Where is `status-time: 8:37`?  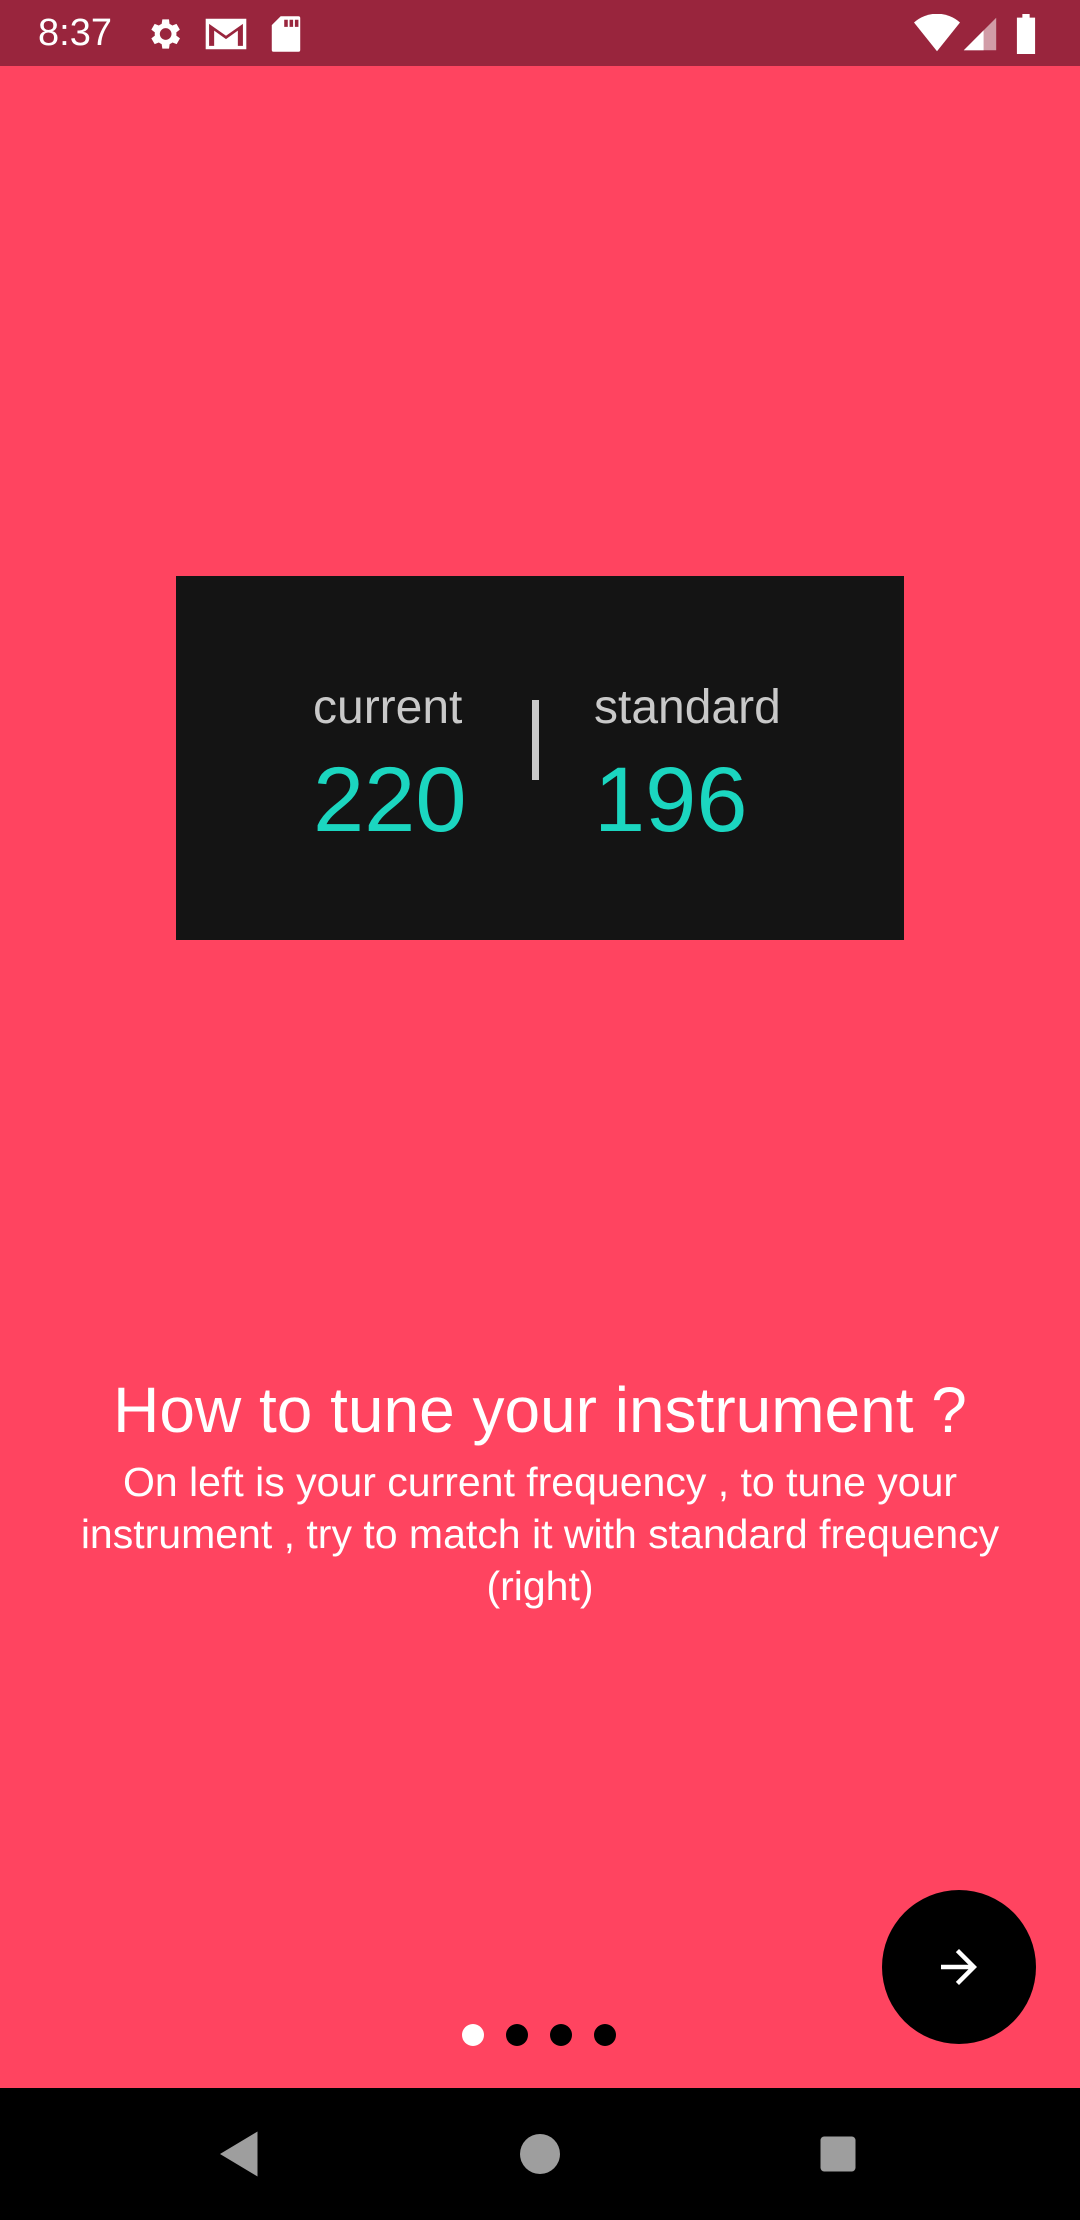
status-time: 8:37 is located at coordinates (75, 33).